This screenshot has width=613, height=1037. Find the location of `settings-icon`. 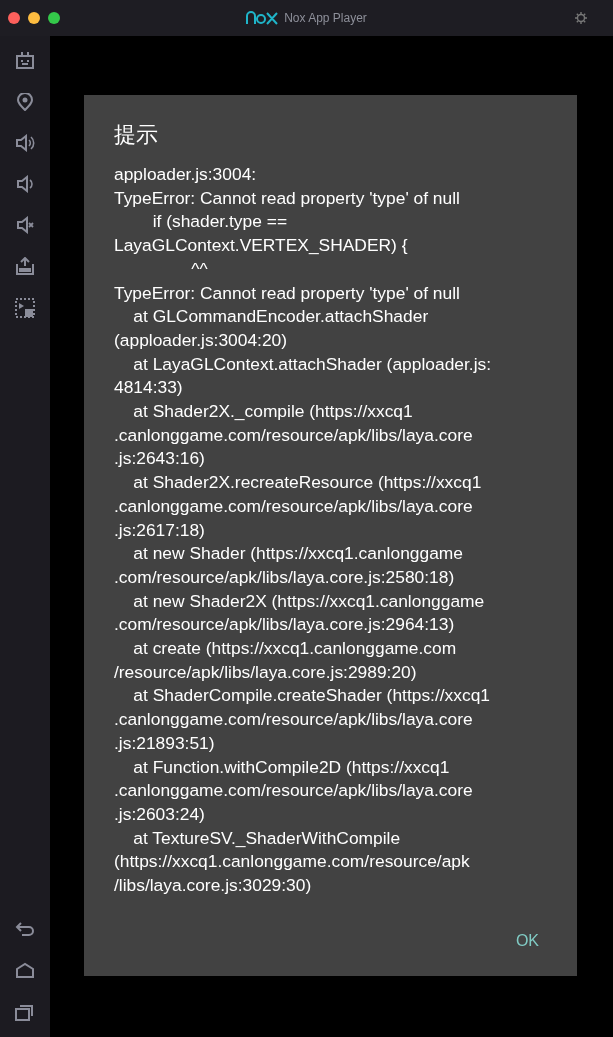

settings-icon is located at coordinates (581, 18).